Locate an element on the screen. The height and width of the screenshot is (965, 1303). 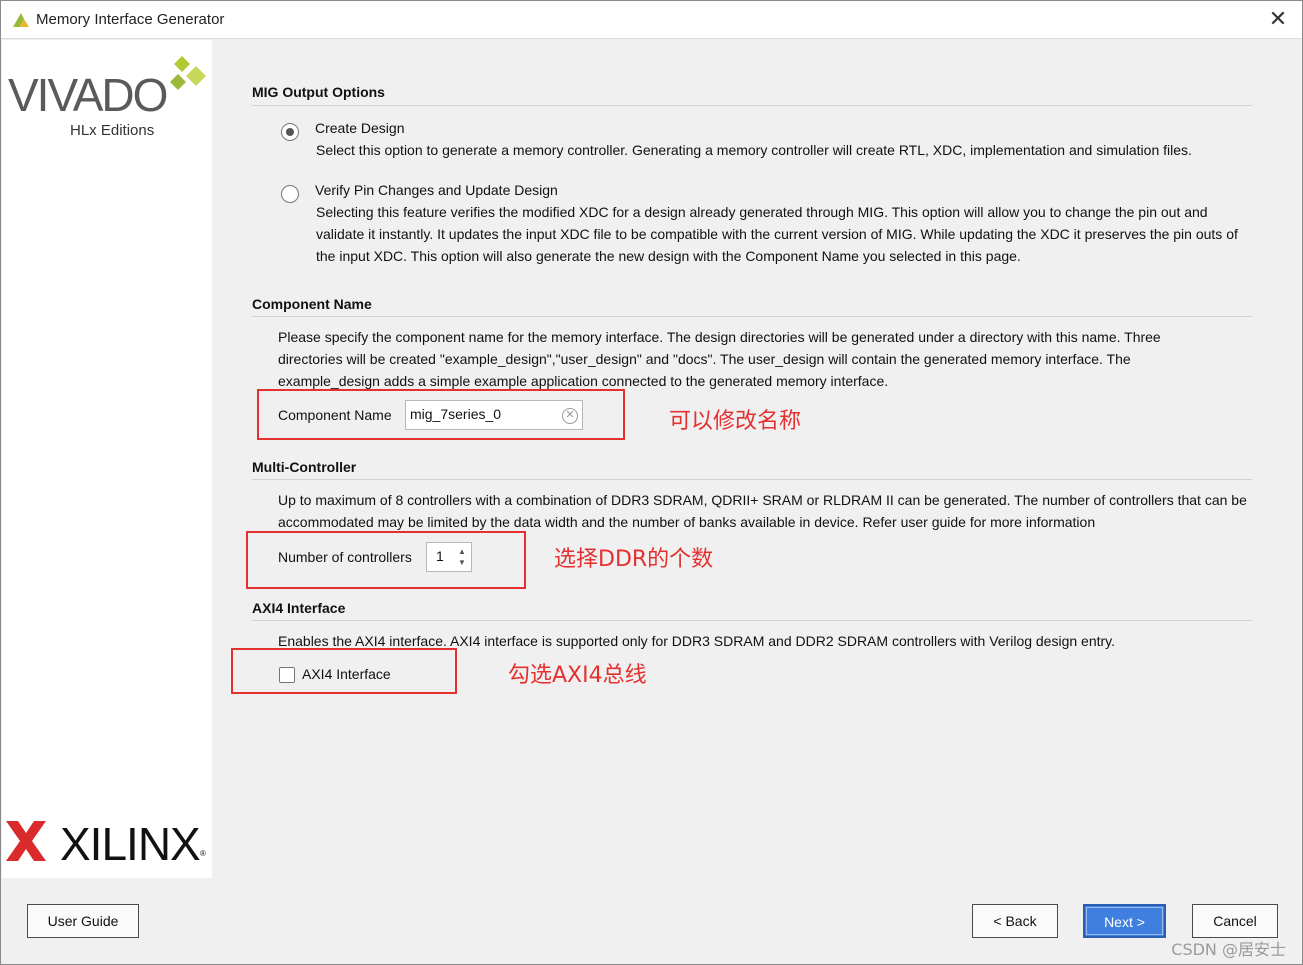
section-title-output-options: MIG Output Options is located at coordinates (318, 92).